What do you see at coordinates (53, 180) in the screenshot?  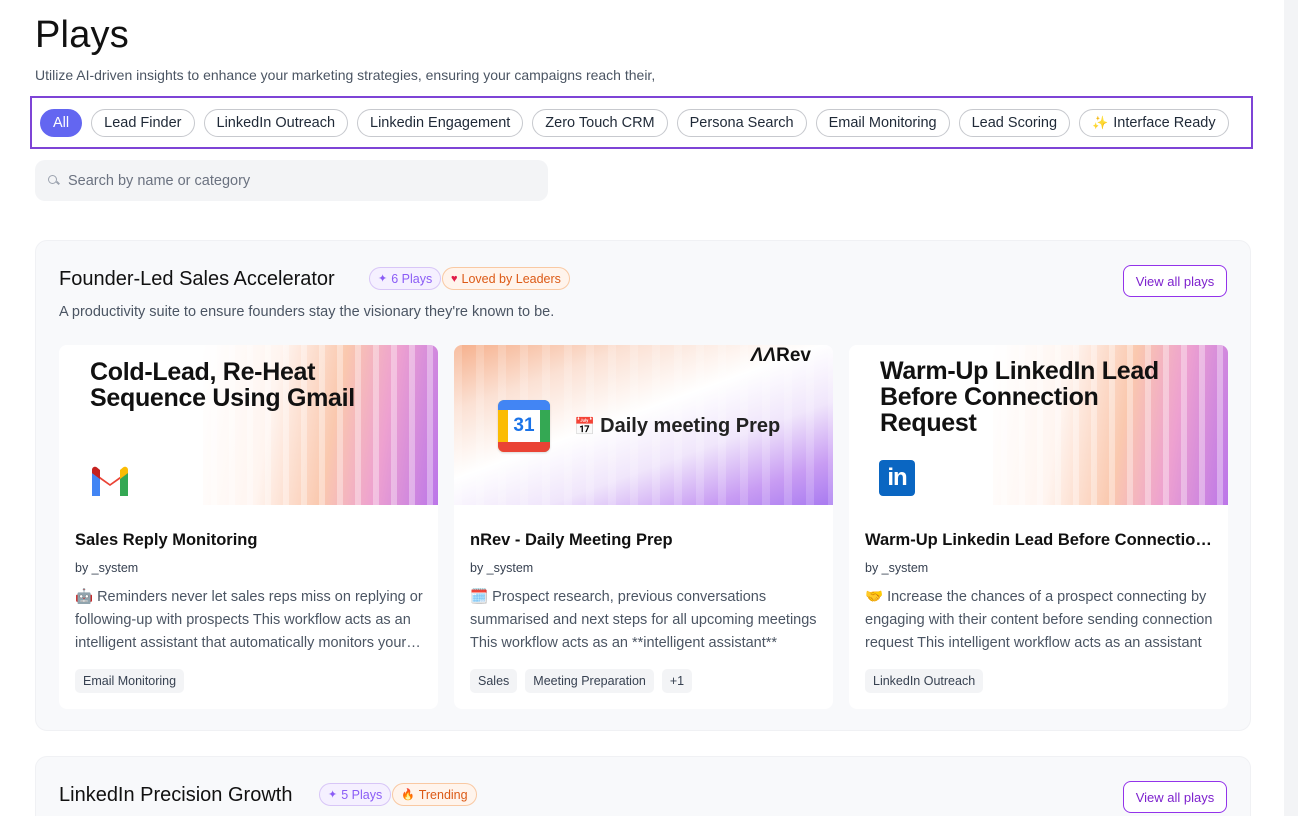 I see `search-icon` at bounding box center [53, 180].